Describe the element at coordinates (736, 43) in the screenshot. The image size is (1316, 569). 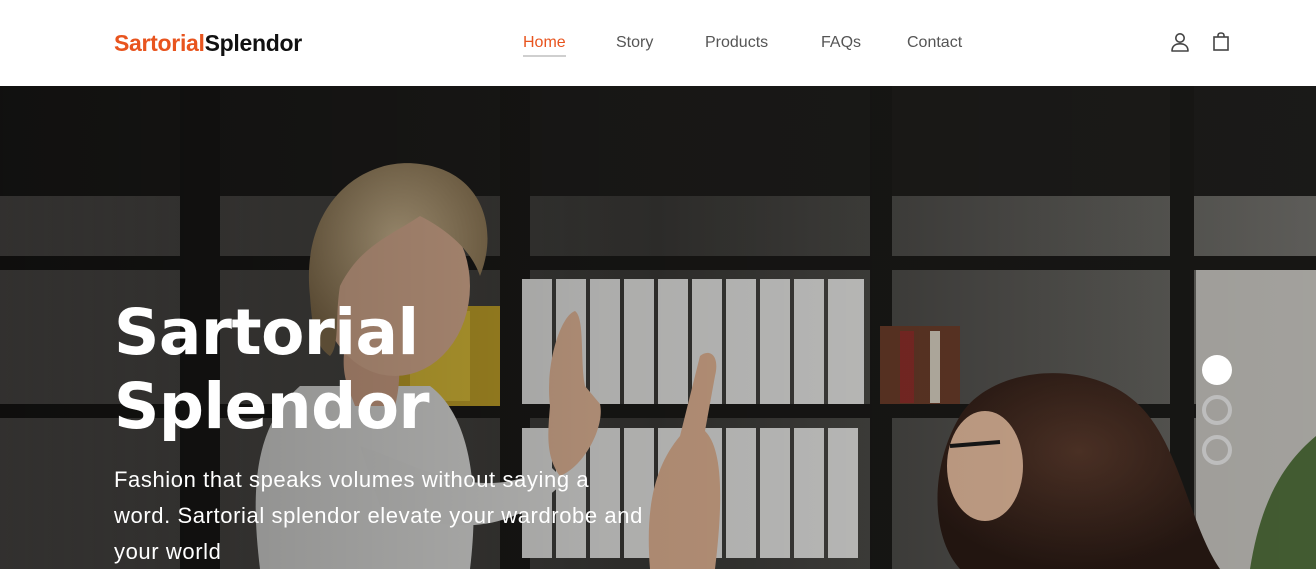
I see `nav-link-products: Products` at that location.